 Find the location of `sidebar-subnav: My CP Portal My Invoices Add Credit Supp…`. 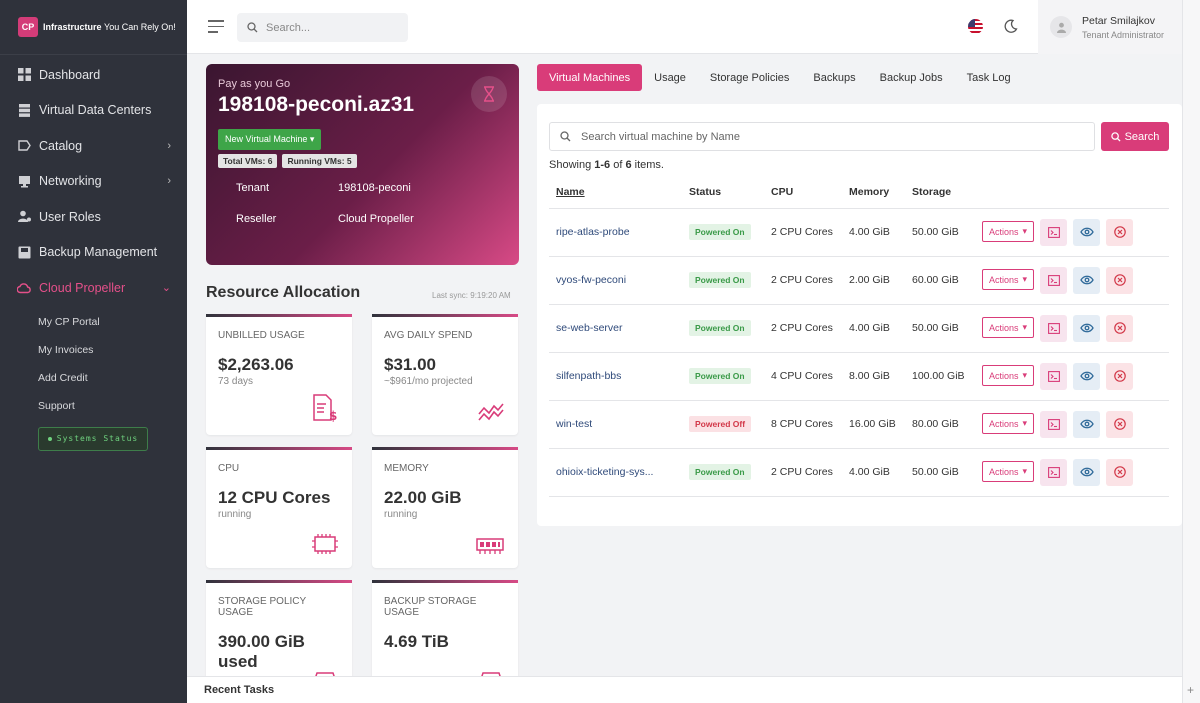

sidebar-subnav: My CP Portal My Invoices Add Credit Supp… is located at coordinates (93, 364).